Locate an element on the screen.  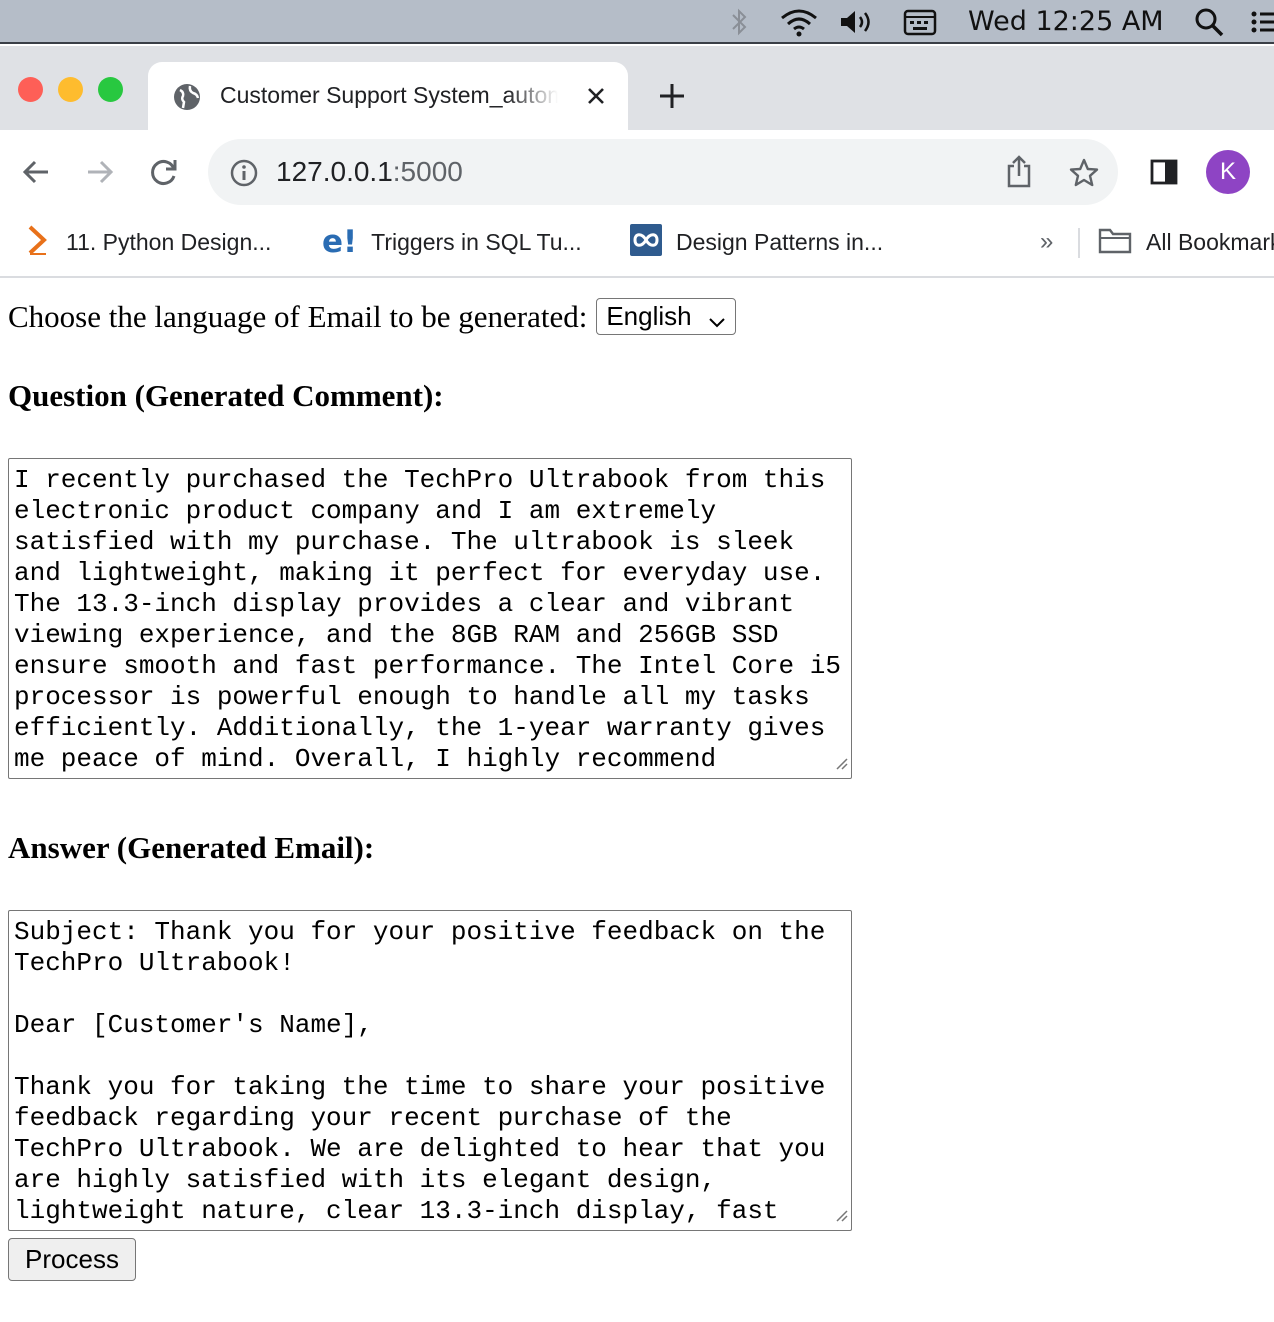
bookmark-e-favicon-icon: e! is located at coordinates (340, 242).